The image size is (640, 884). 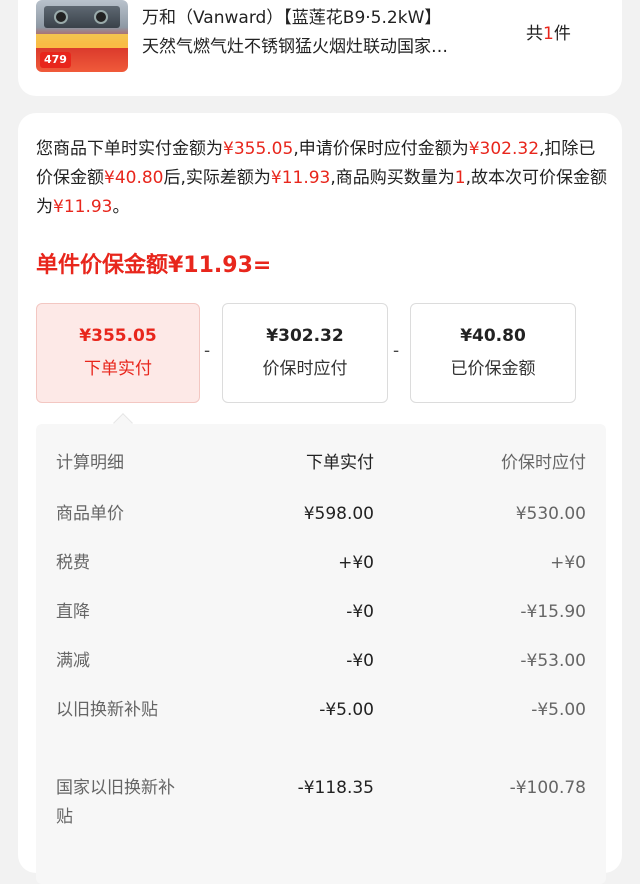 I want to click on box-label: 已价保金额, so click(x=493, y=369).